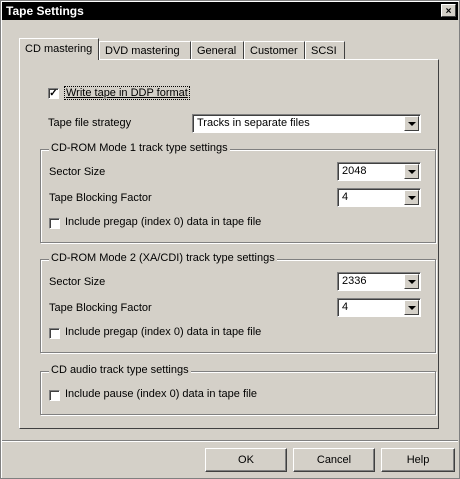 Image resolution: width=460 pixels, height=479 pixels. What do you see at coordinates (54, 395) in the screenshot?
I see `audio-pause-checkbox` at bounding box center [54, 395].